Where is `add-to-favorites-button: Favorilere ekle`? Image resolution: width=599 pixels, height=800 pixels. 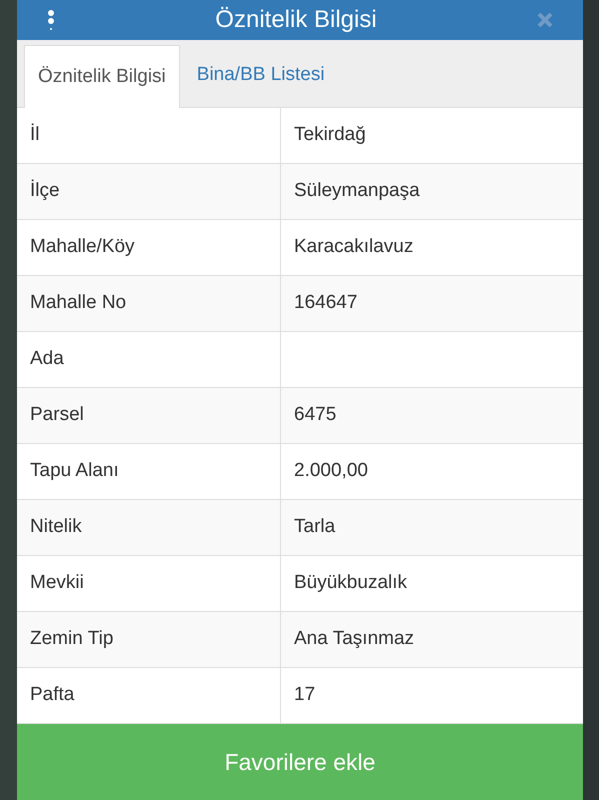
add-to-favorites-button: Favorilere ekle is located at coordinates (300, 762).